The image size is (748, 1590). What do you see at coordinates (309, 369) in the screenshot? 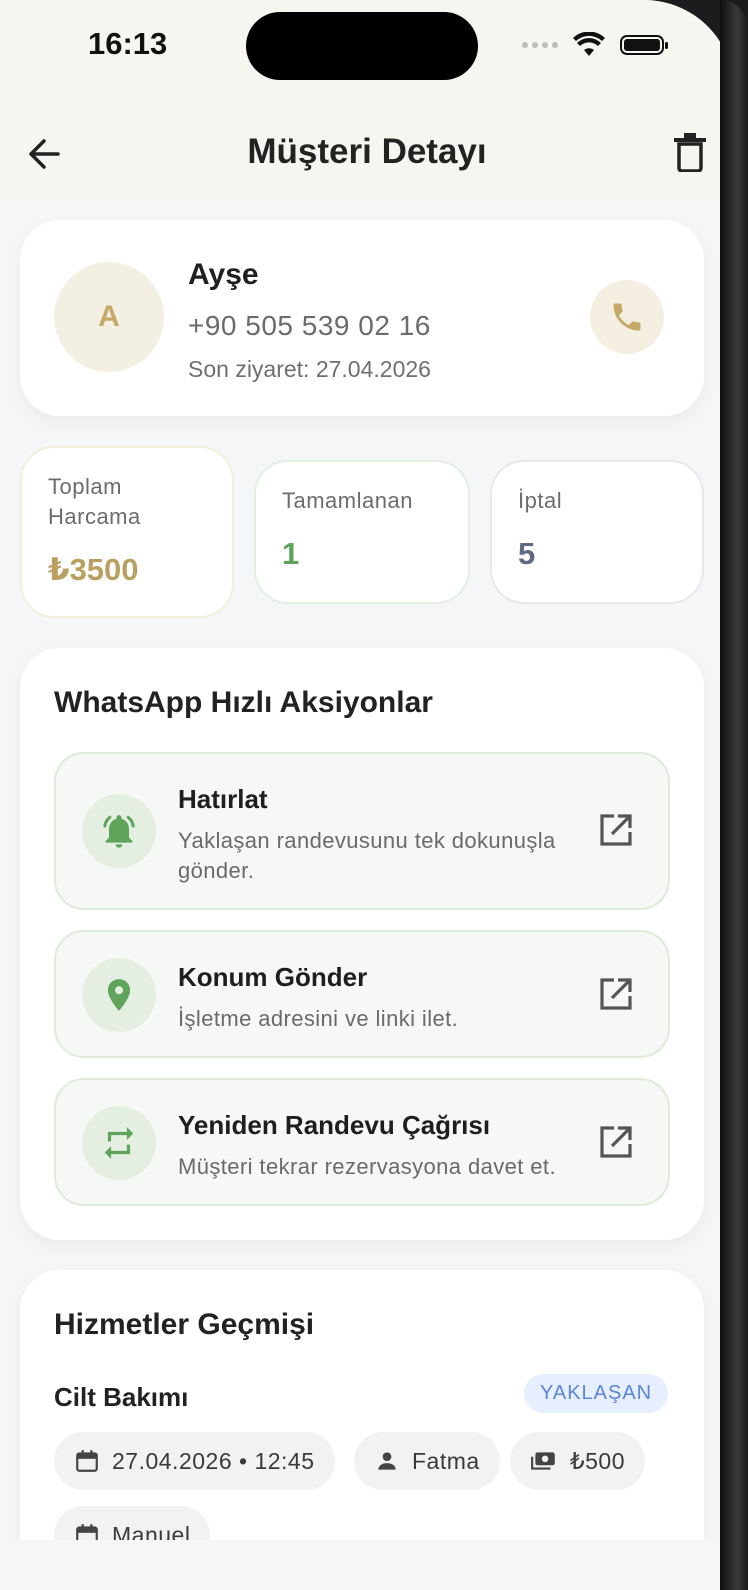
I see `last-visit: Son ziyaret: 27.04.2026` at bounding box center [309, 369].